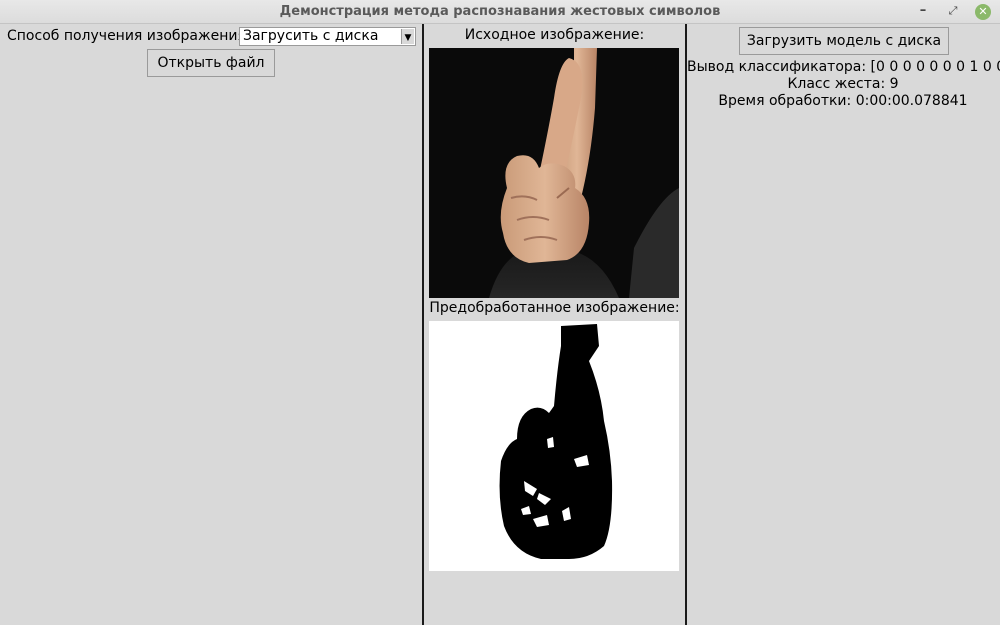 The width and height of the screenshot is (1000, 625). Describe the element at coordinates (211, 63) in the screenshot. I see `open-file-button: Открыть файл` at that location.